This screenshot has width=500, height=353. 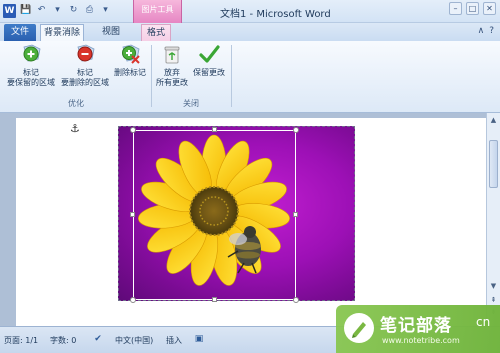 I want to click on picture-tools-context-tab: 图片工具, so click(x=157, y=11).